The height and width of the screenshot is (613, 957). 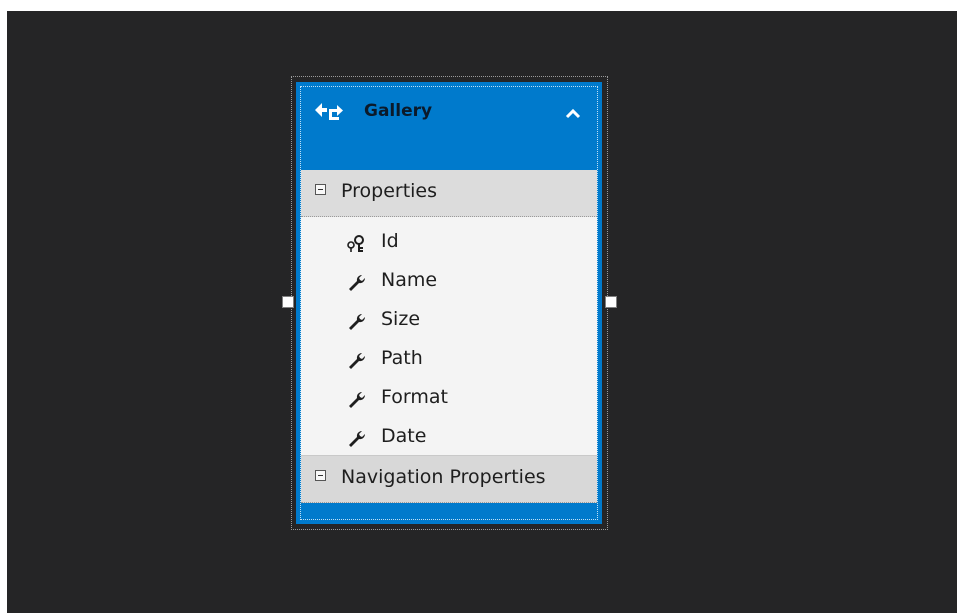 I want to click on property-date: Date, so click(x=457, y=438).